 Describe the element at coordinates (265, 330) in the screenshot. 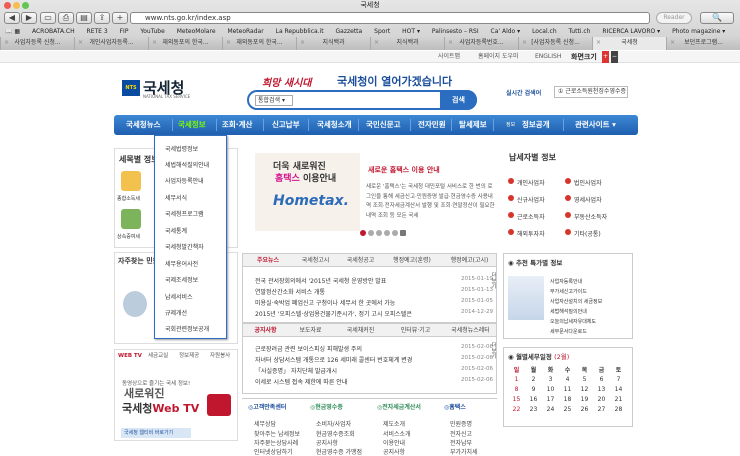

I see `tab-notices: 공지사항` at that location.